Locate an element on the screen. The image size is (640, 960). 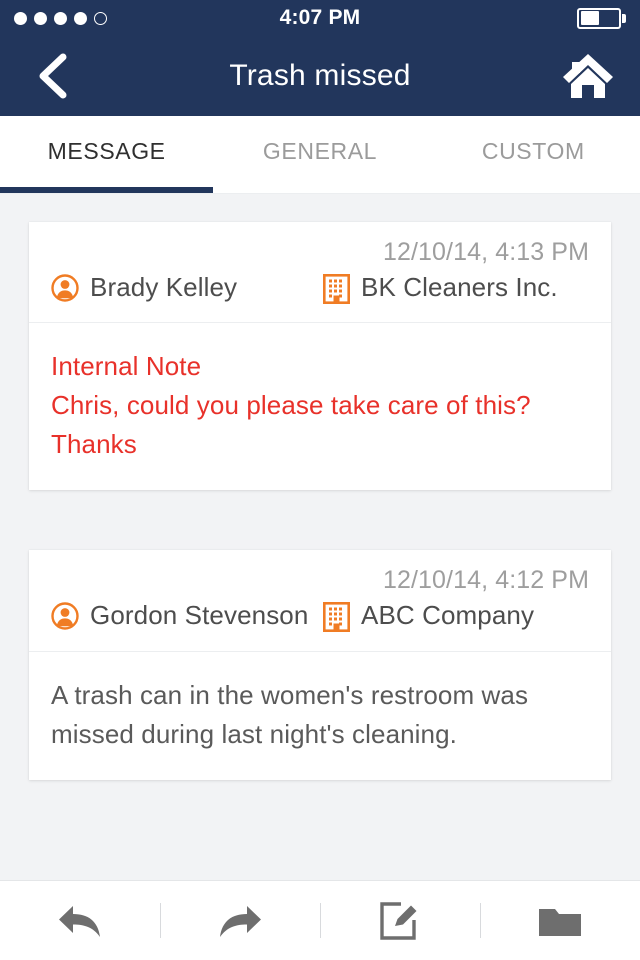
back-button is located at coordinates (52, 76).